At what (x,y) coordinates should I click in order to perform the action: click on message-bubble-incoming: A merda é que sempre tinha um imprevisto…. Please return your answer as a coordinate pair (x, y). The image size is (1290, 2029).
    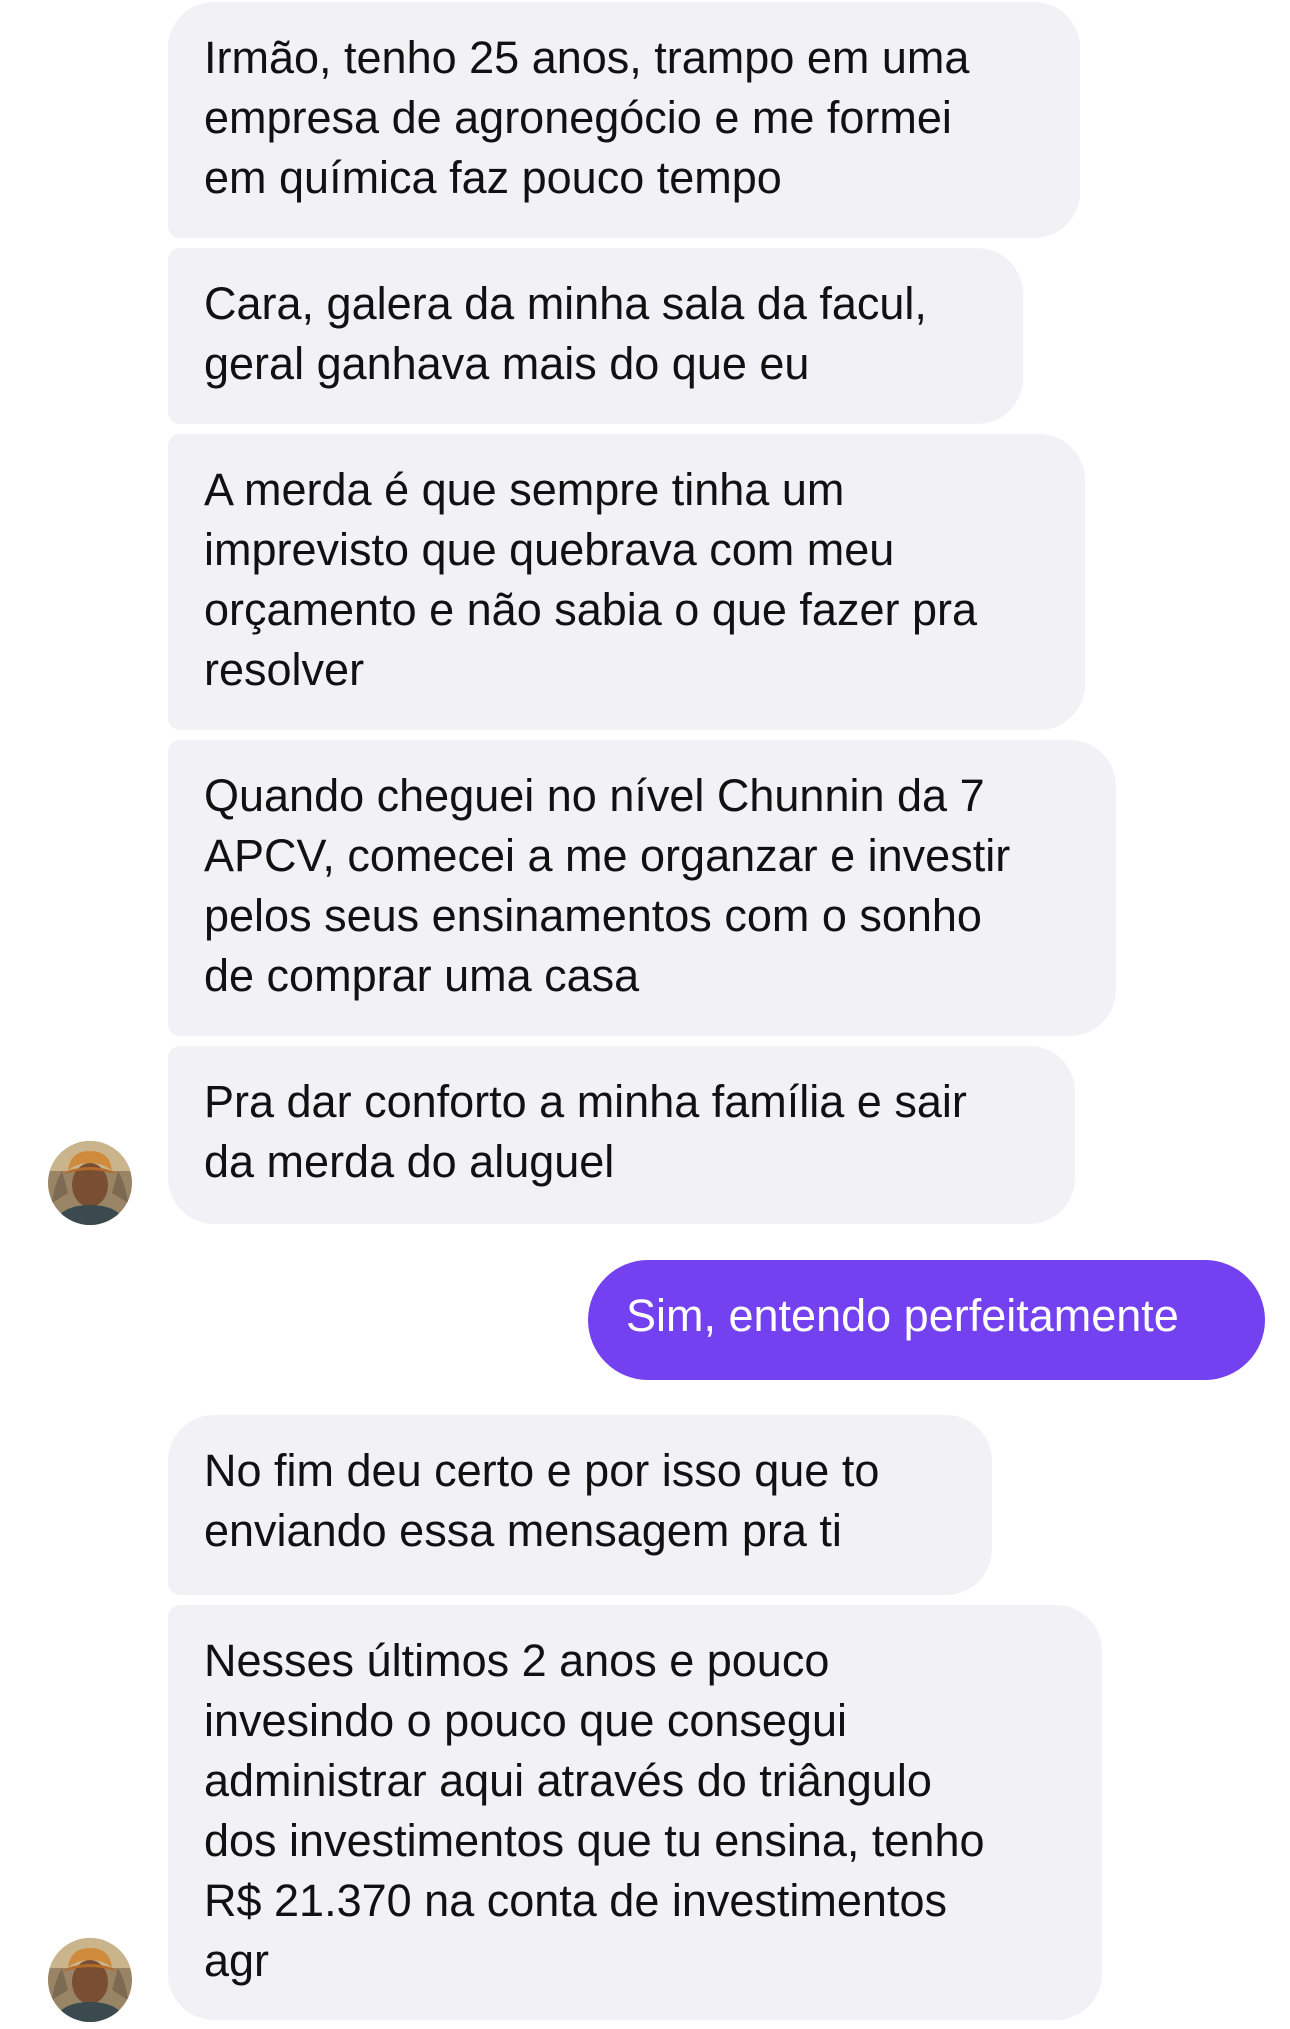
    Looking at the image, I should click on (626, 582).